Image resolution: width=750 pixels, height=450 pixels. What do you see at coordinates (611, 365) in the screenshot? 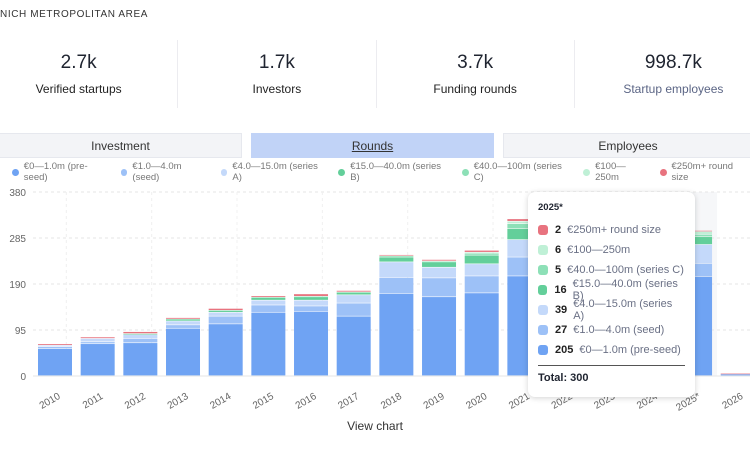
I see `tooltip-divider` at bounding box center [611, 365].